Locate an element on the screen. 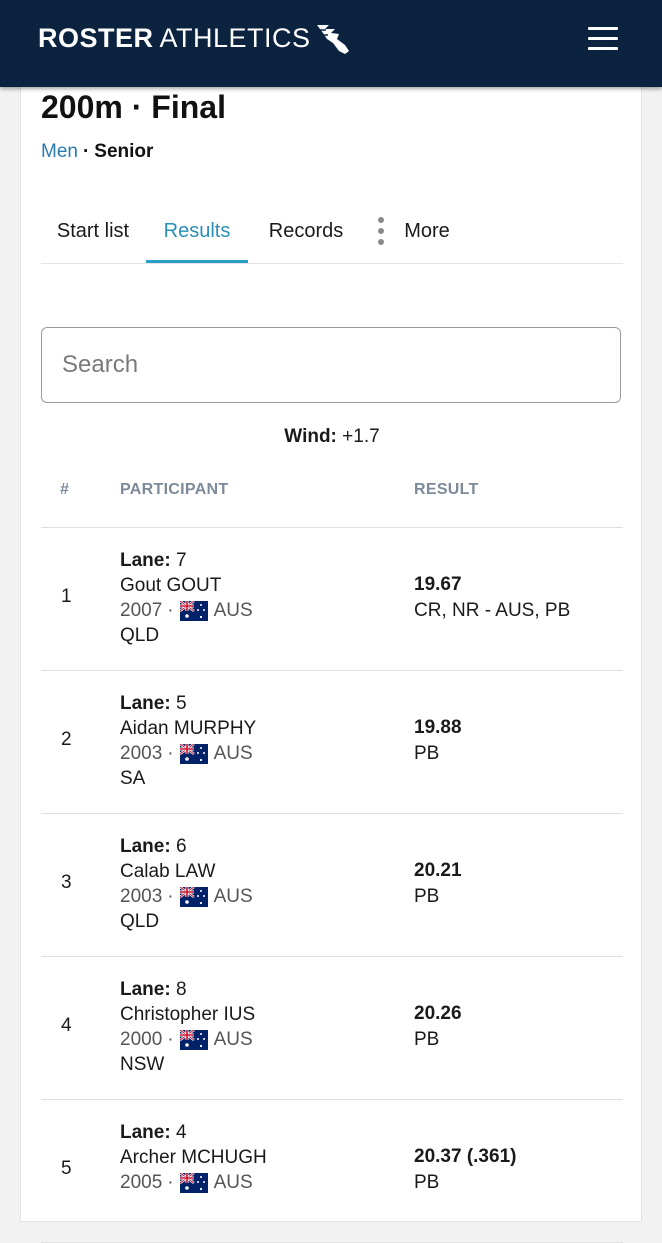 The image size is (662, 1243). lane-info: Lane: 7 is located at coordinates (186, 560).